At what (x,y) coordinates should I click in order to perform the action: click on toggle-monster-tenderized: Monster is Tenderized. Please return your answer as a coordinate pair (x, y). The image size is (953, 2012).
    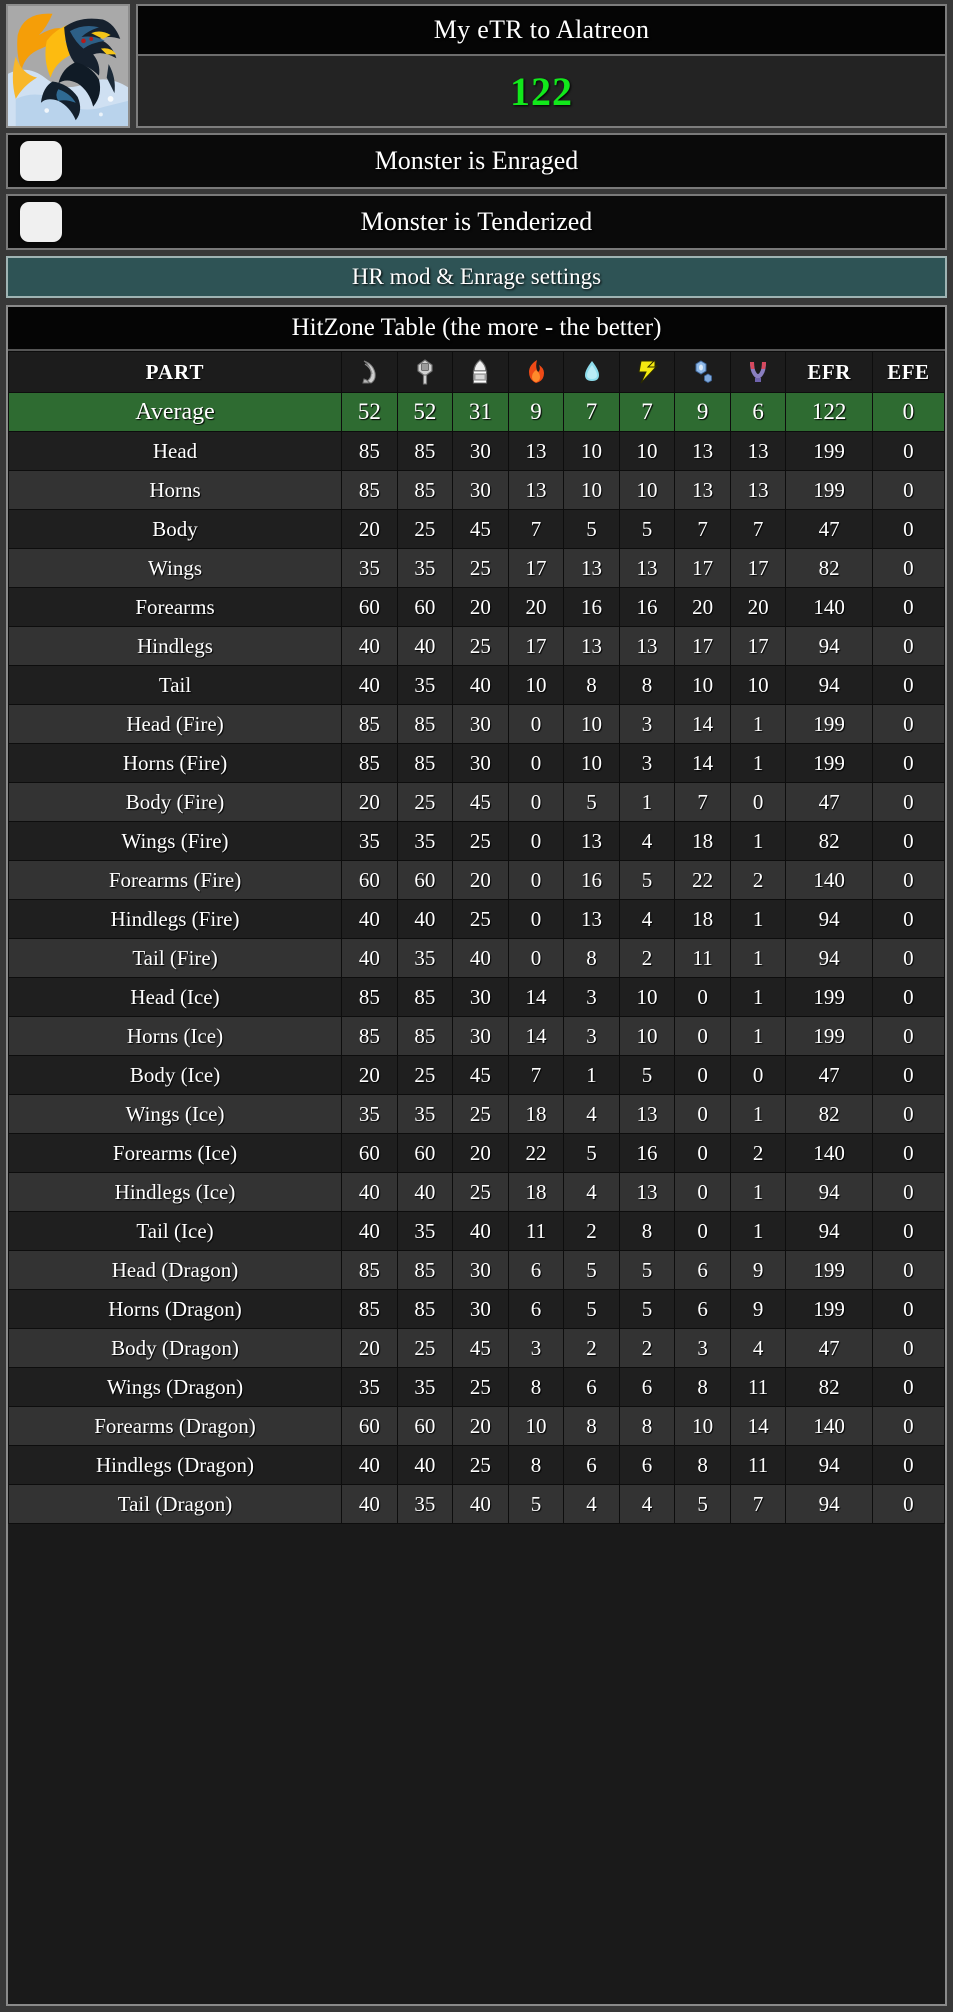
    Looking at the image, I should click on (476, 222).